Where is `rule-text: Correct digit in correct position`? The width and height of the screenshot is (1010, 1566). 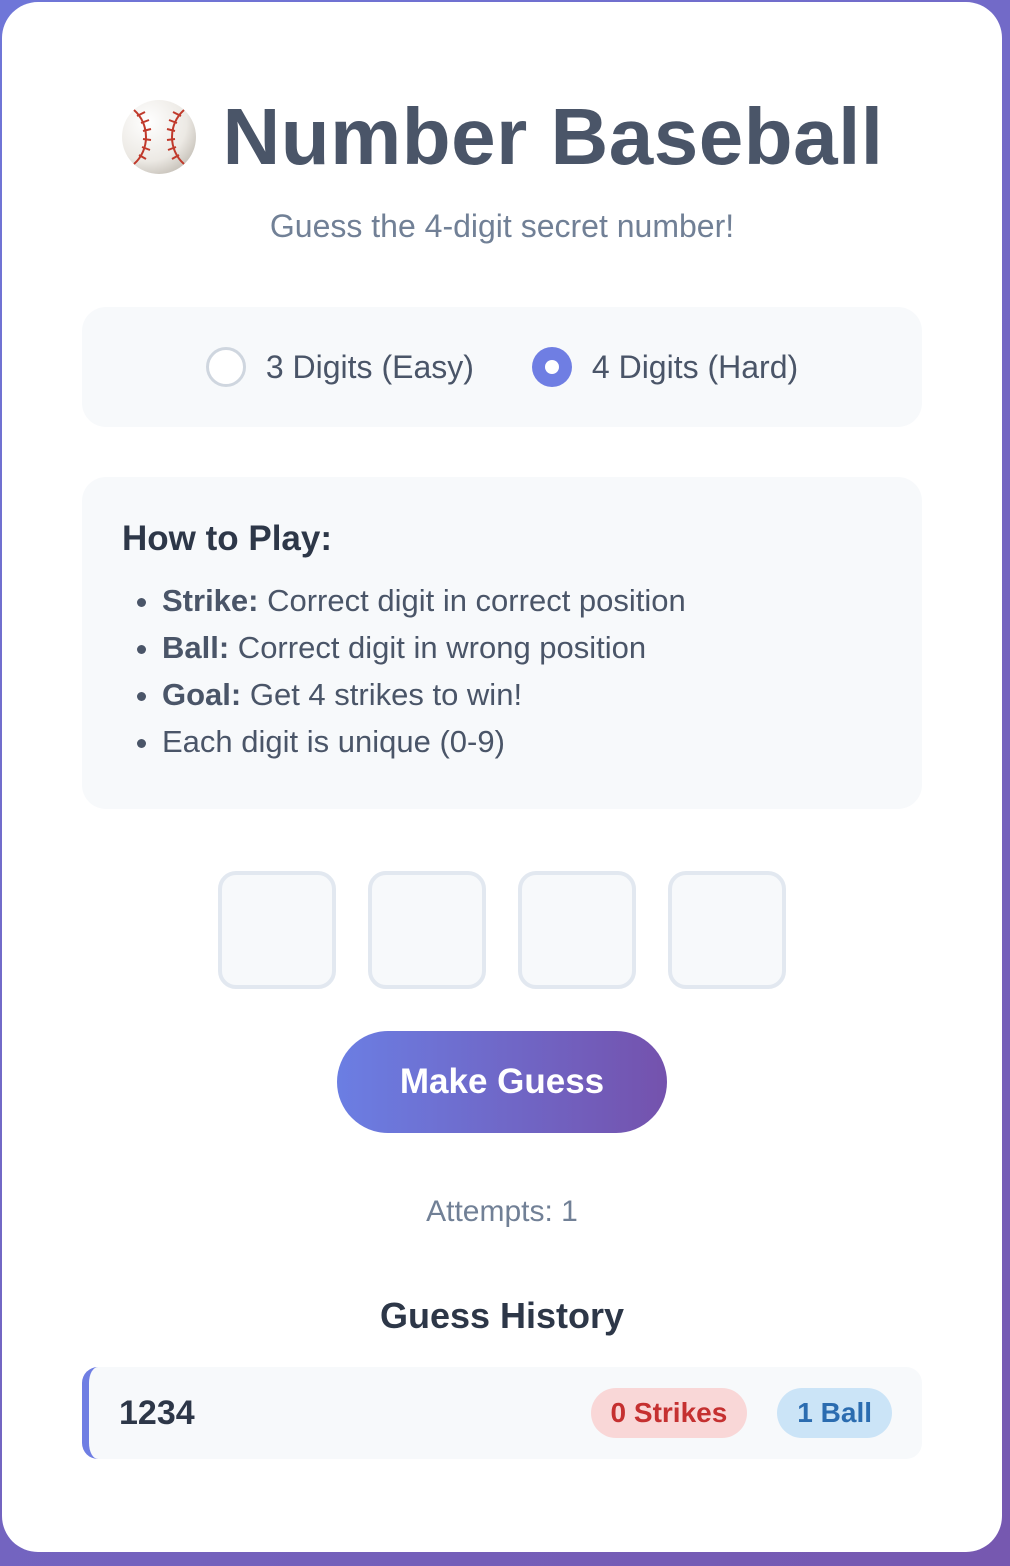
rule-text: Correct digit in correct position is located at coordinates (472, 600).